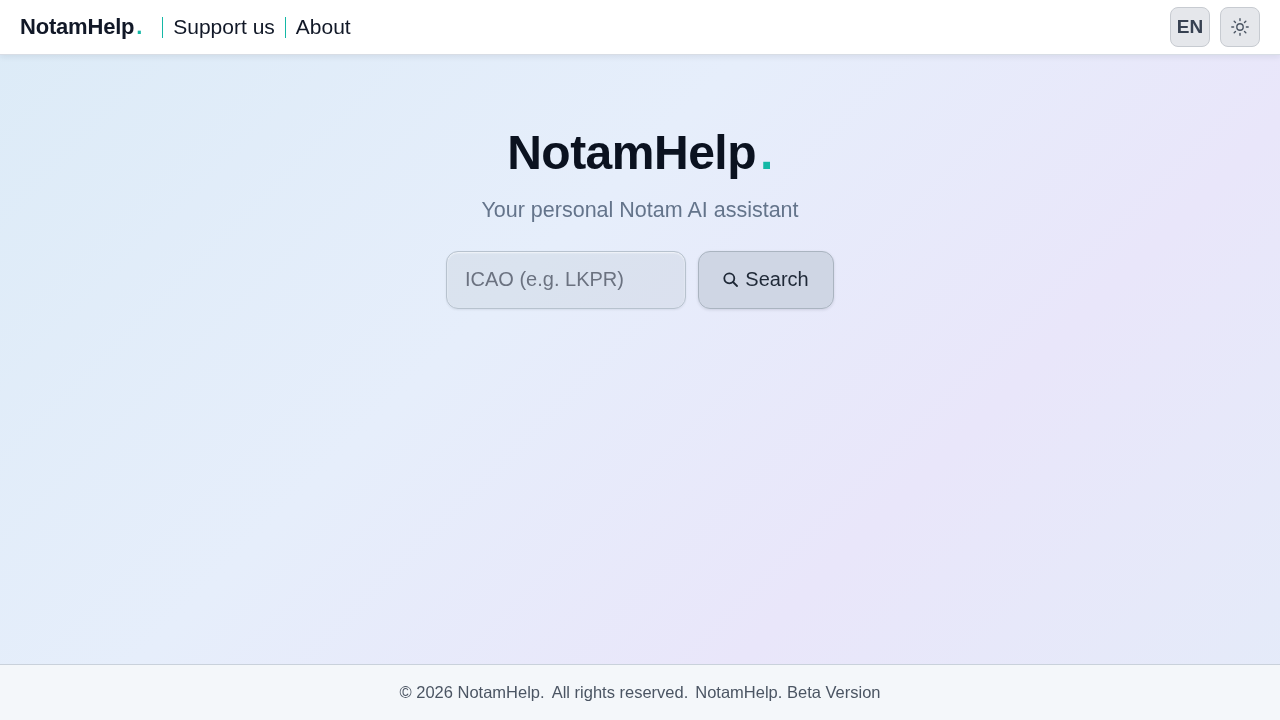 The image size is (1280, 720). I want to click on nav-link: Support us, so click(224, 27).